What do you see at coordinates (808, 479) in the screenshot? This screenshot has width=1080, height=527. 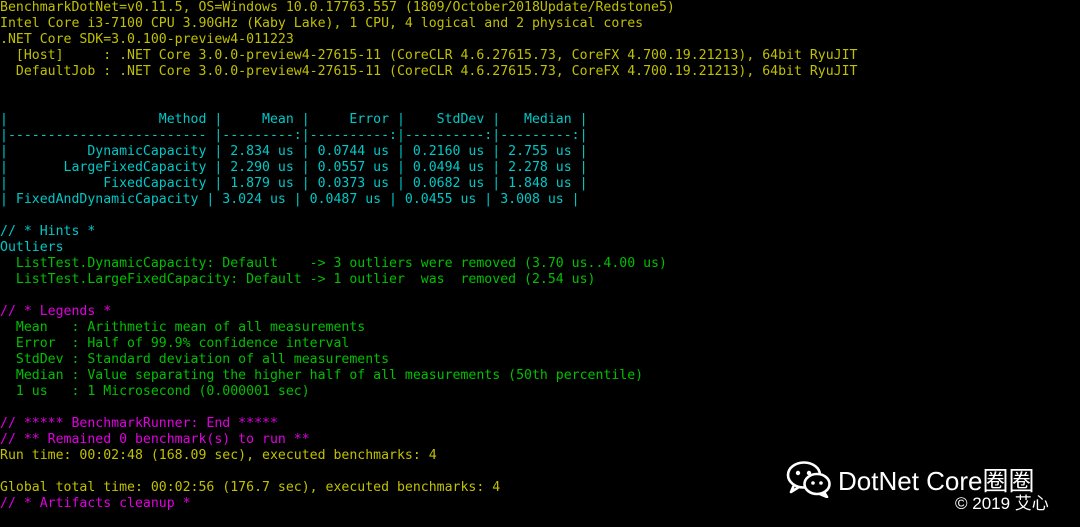 I see `wechat-icon` at bounding box center [808, 479].